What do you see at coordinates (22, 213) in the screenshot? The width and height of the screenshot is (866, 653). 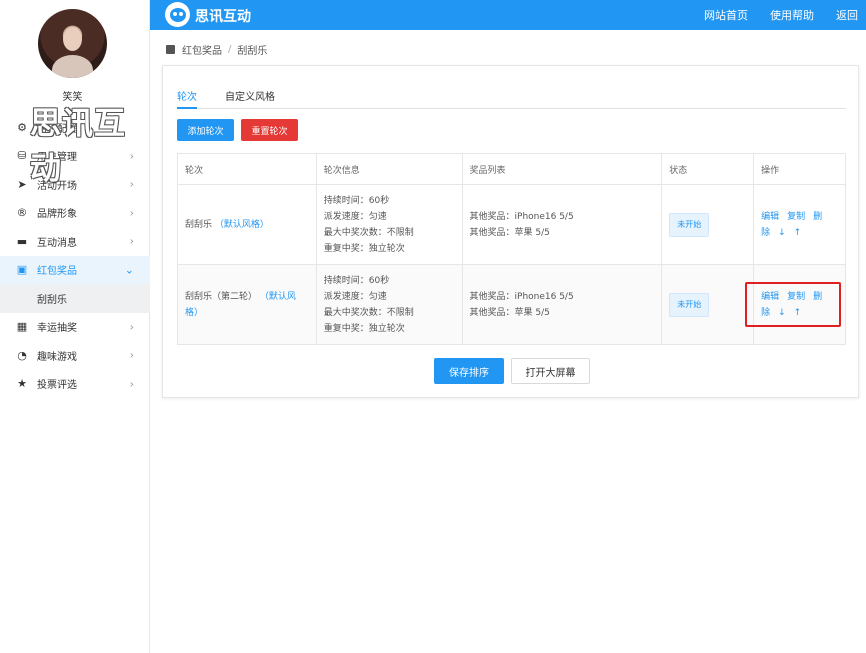 I see `registered-icon: ®` at bounding box center [22, 213].